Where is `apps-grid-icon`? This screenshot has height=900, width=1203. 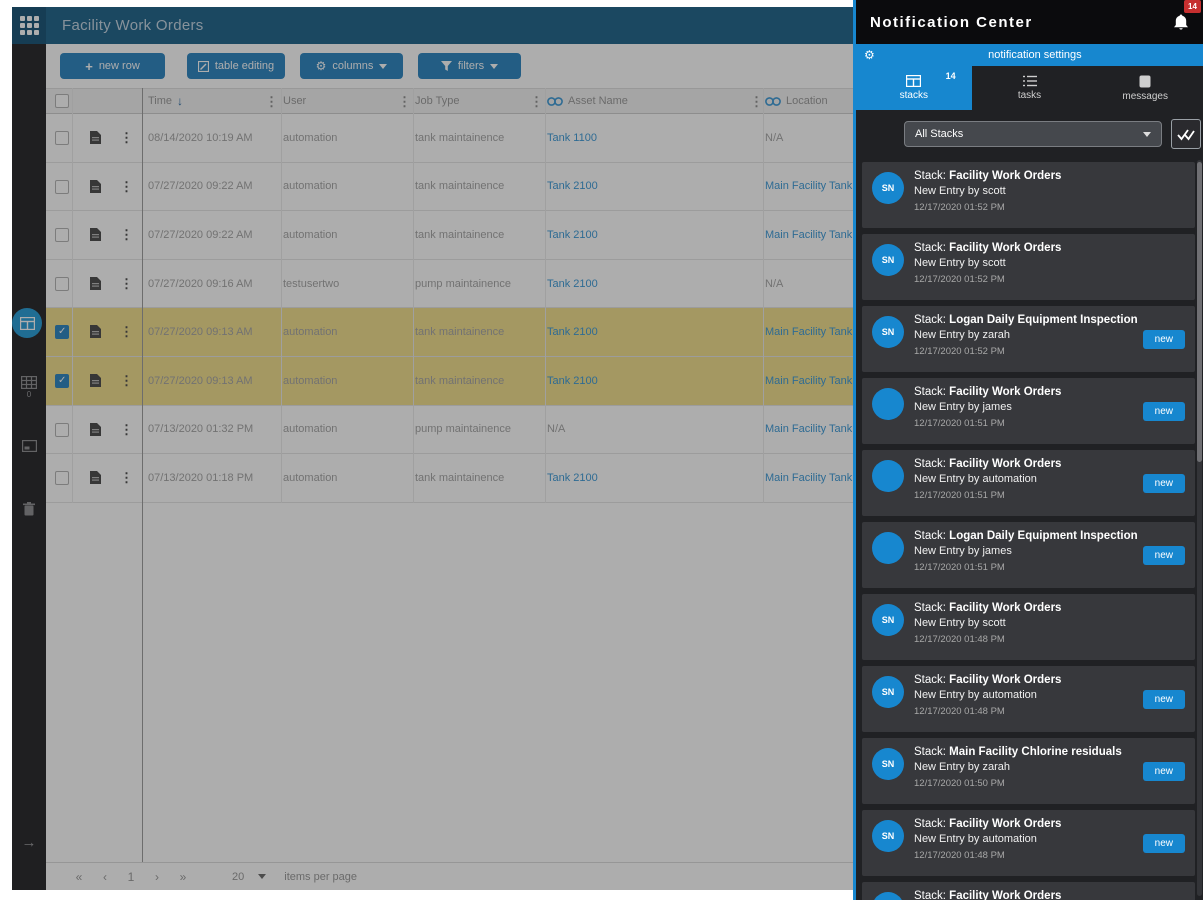
apps-grid-icon is located at coordinates (29, 25).